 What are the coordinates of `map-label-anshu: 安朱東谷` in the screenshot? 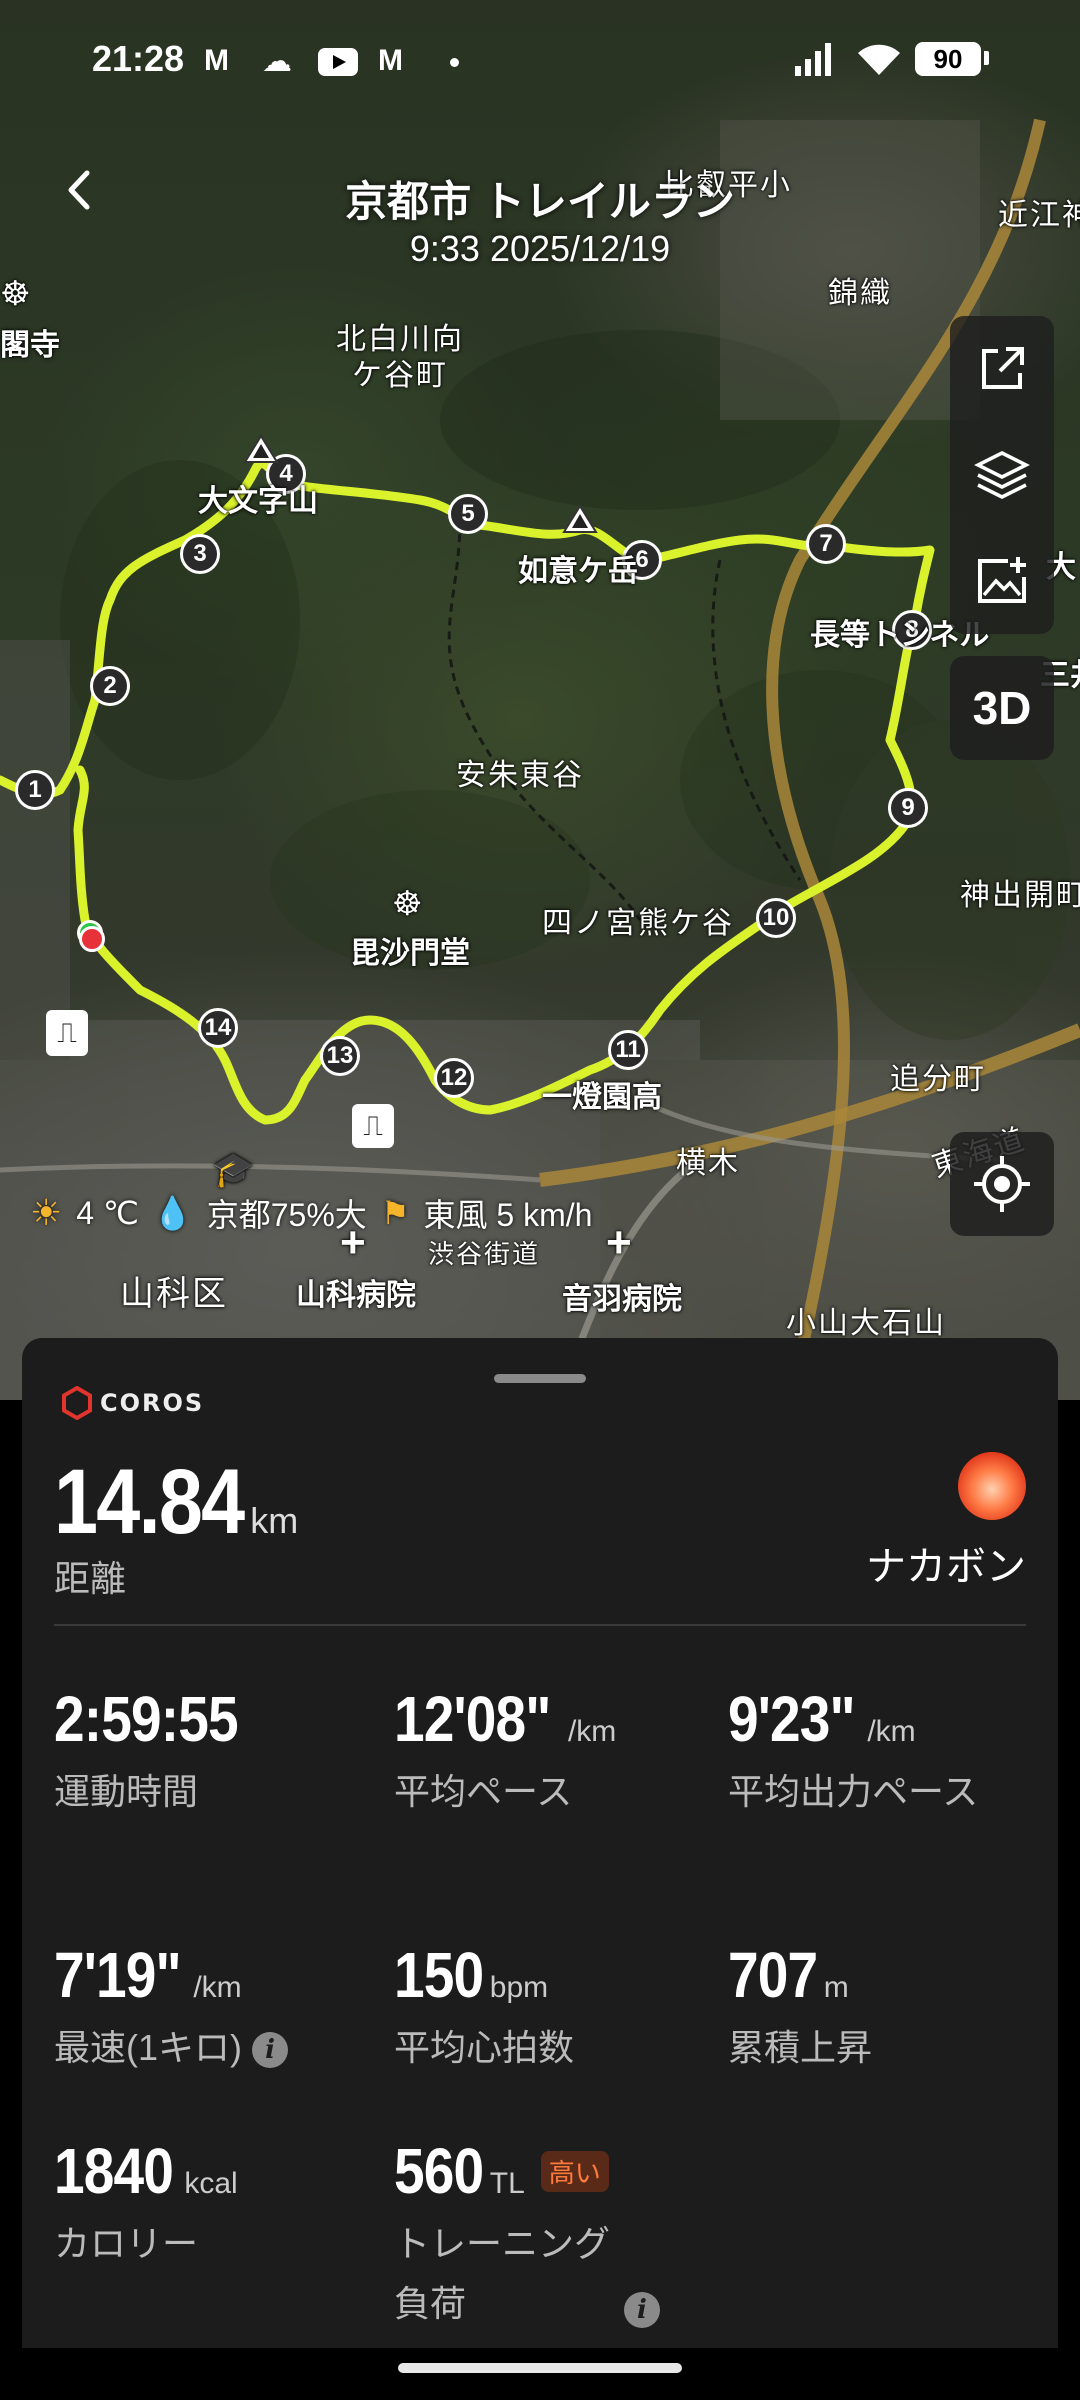 It's located at (520, 775).